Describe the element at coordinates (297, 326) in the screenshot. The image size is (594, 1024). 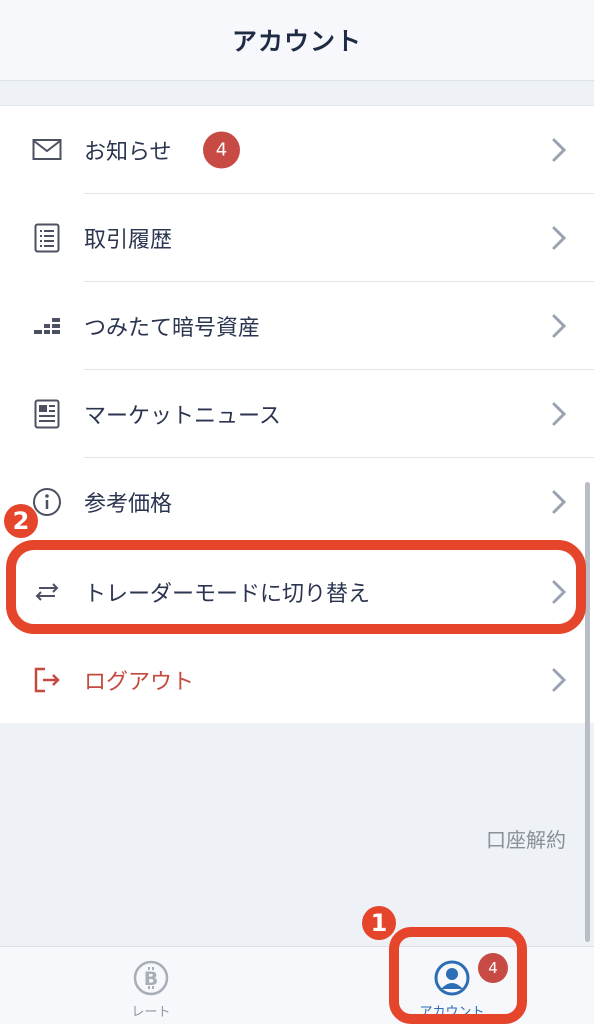
I see `menu-item-accumulation: つみたて暗号資産` at that location.